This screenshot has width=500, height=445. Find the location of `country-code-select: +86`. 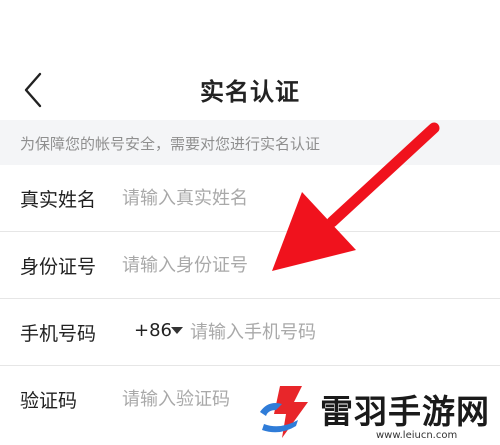

country-code-select: +86 is located at coordinates (153, 330).